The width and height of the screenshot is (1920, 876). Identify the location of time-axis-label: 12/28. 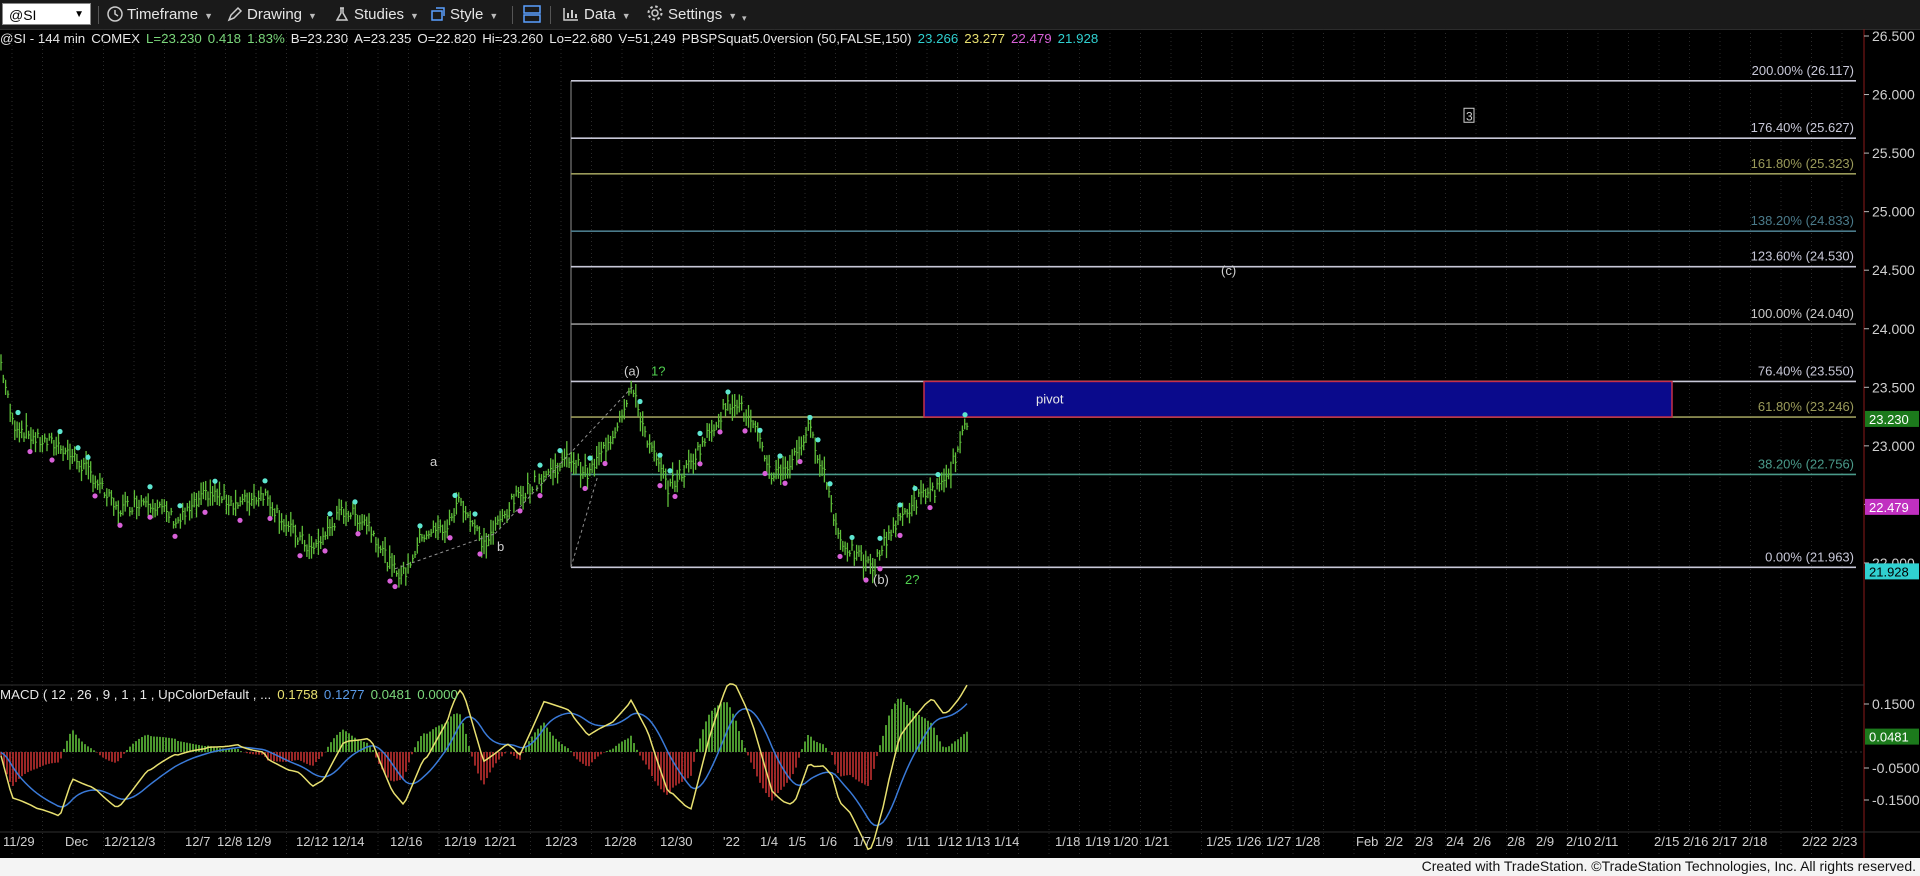
(620, 841).